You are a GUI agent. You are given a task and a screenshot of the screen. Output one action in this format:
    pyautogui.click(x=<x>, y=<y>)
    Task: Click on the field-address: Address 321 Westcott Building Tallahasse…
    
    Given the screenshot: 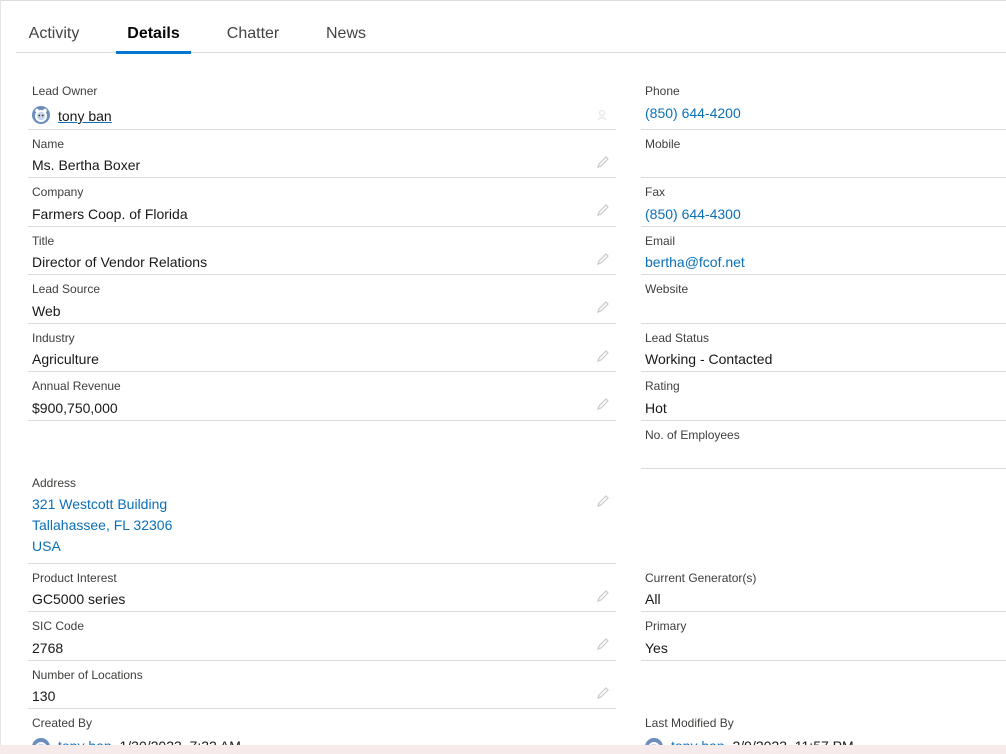 What is the action you would take?
    pyautogui.click(x=322, y=516)
    